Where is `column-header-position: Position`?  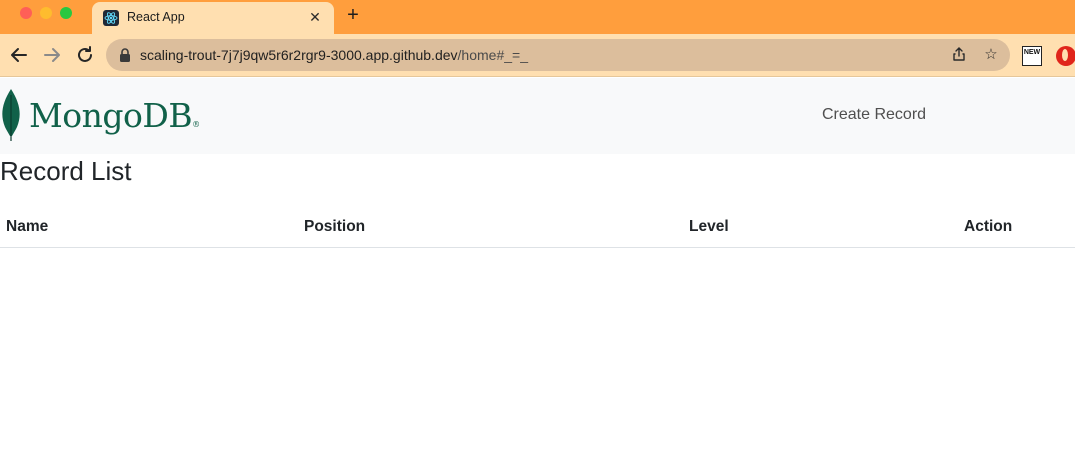 column-header-position: Position is located at coordinates (490, 228).